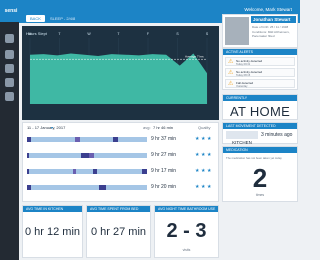 The width and height of the screenshot is (320, 260). I want to click on currently-panel: CURRENTLY AT HOME, so click(260, 107).